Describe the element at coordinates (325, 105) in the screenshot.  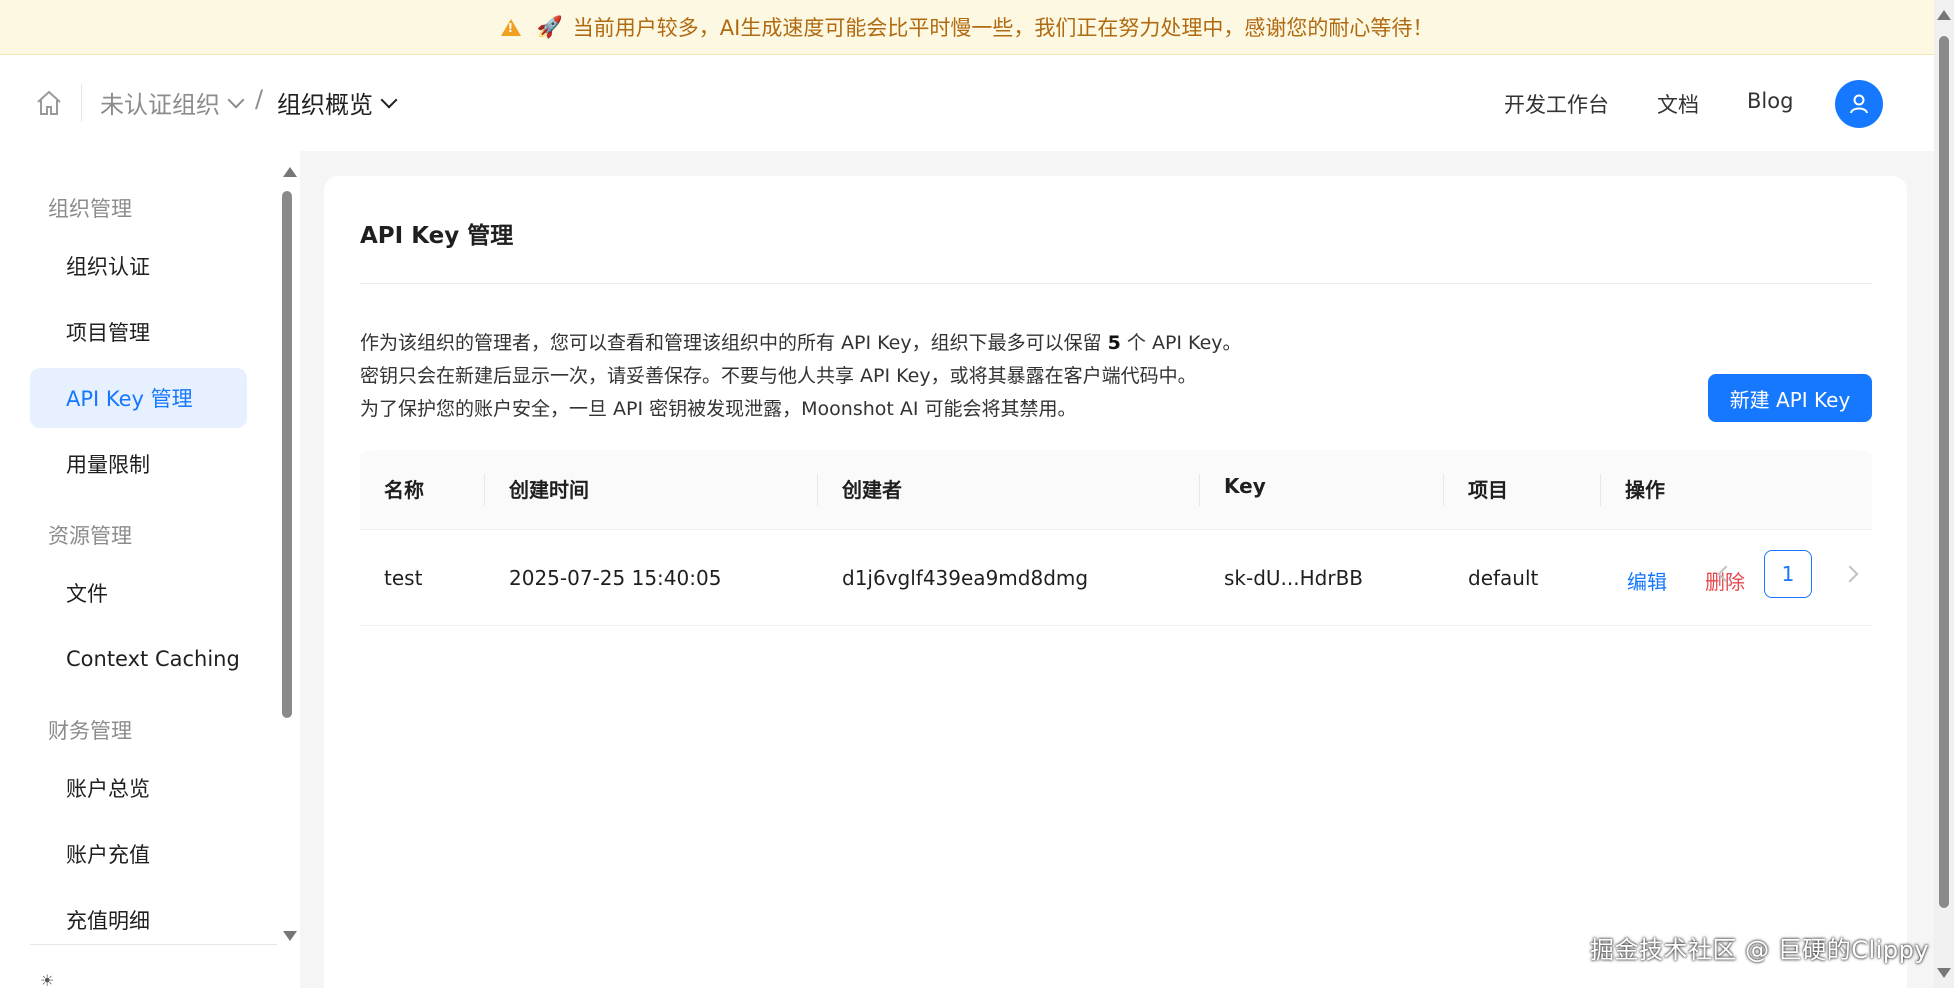
I see `page-label: 组织概览` at that location.